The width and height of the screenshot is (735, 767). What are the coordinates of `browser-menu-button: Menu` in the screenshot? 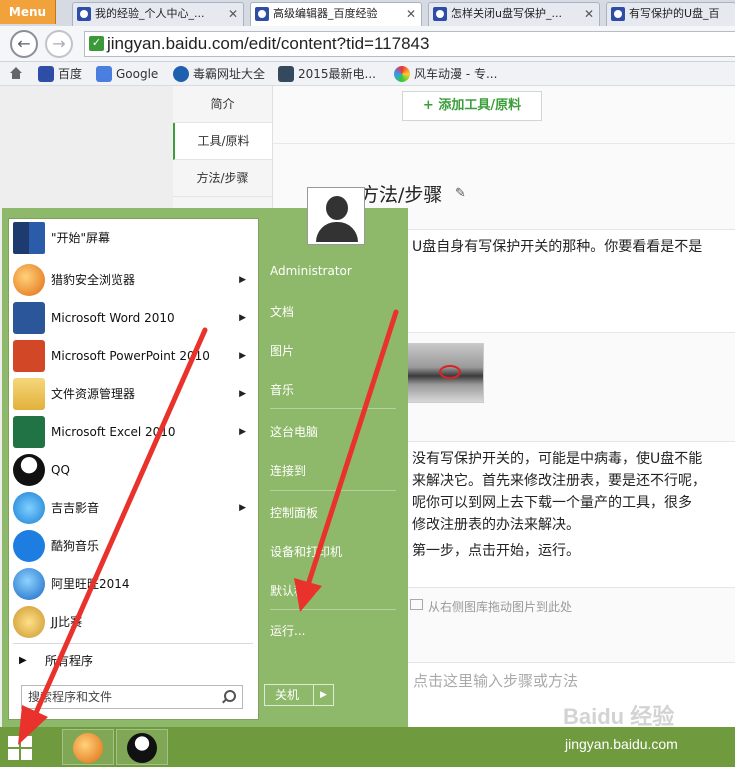 It's located at (28, 12).